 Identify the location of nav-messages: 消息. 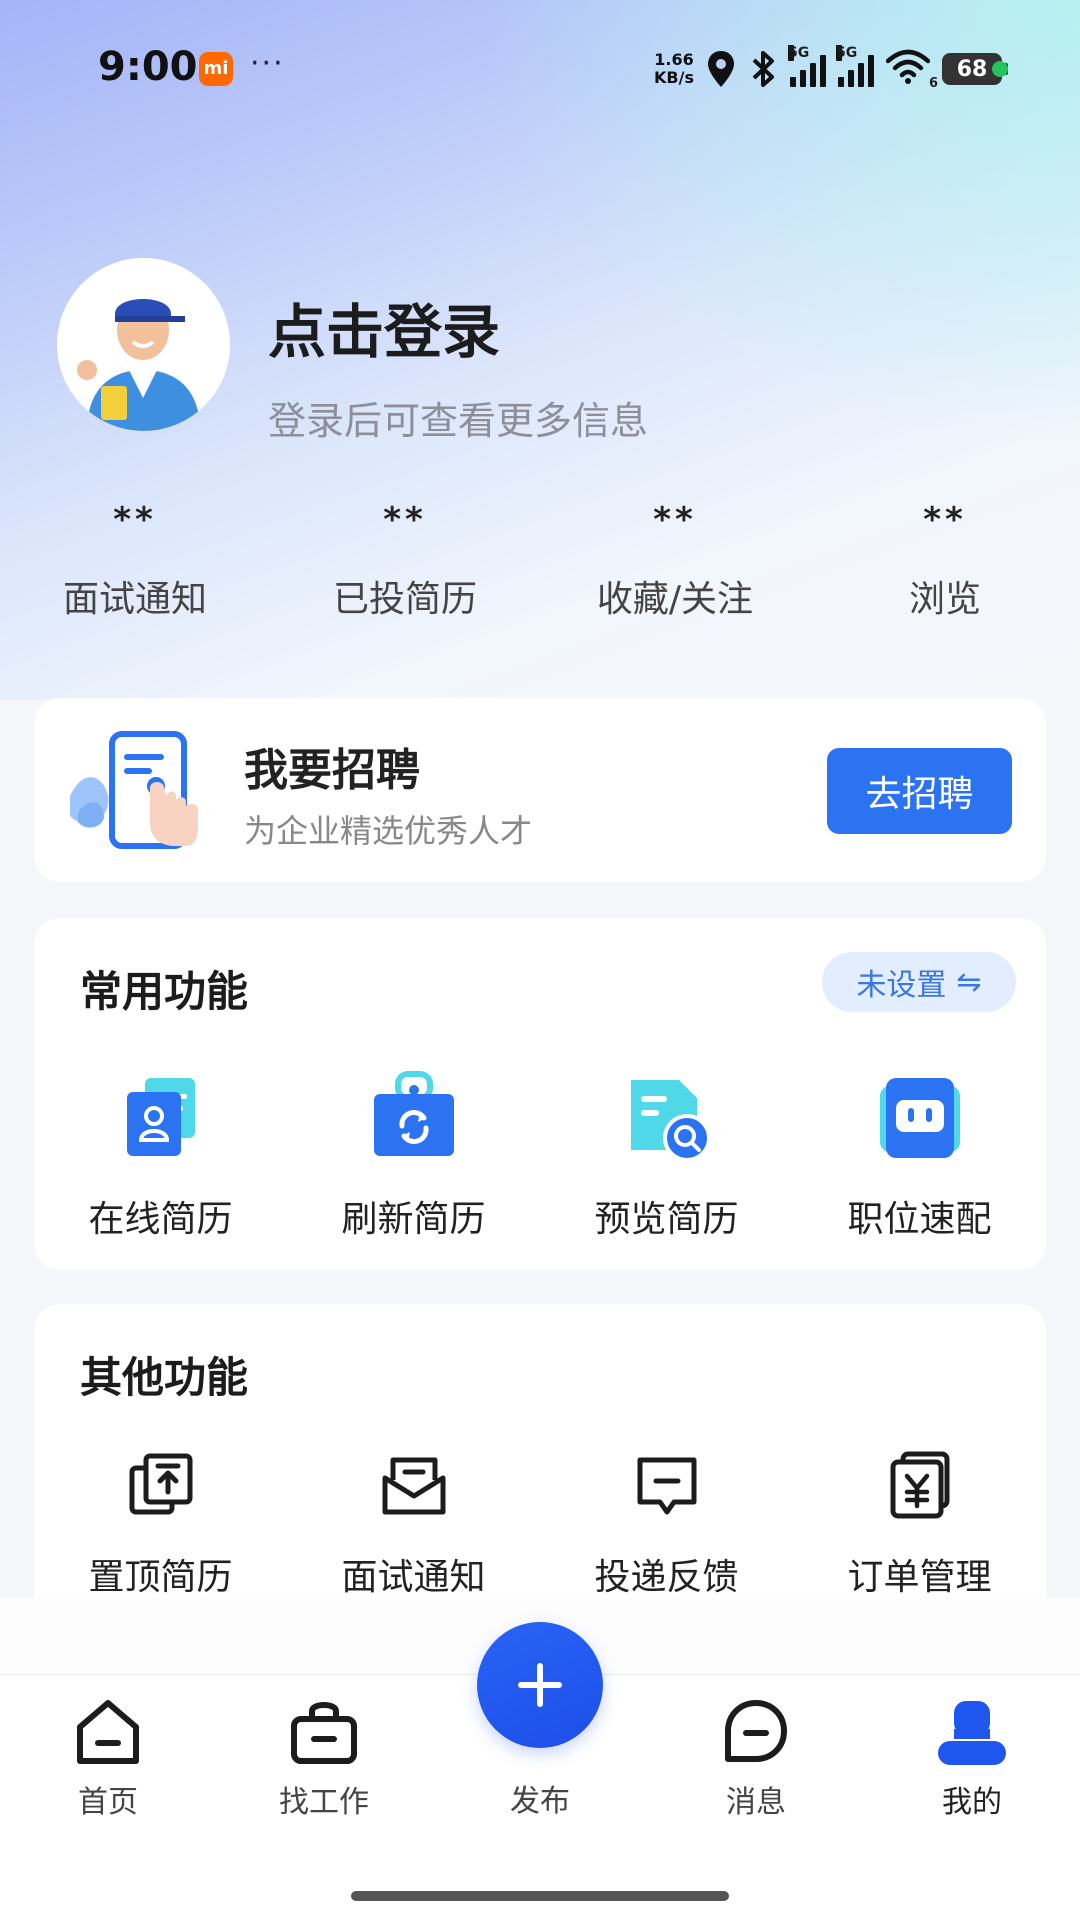
(756, 1748).